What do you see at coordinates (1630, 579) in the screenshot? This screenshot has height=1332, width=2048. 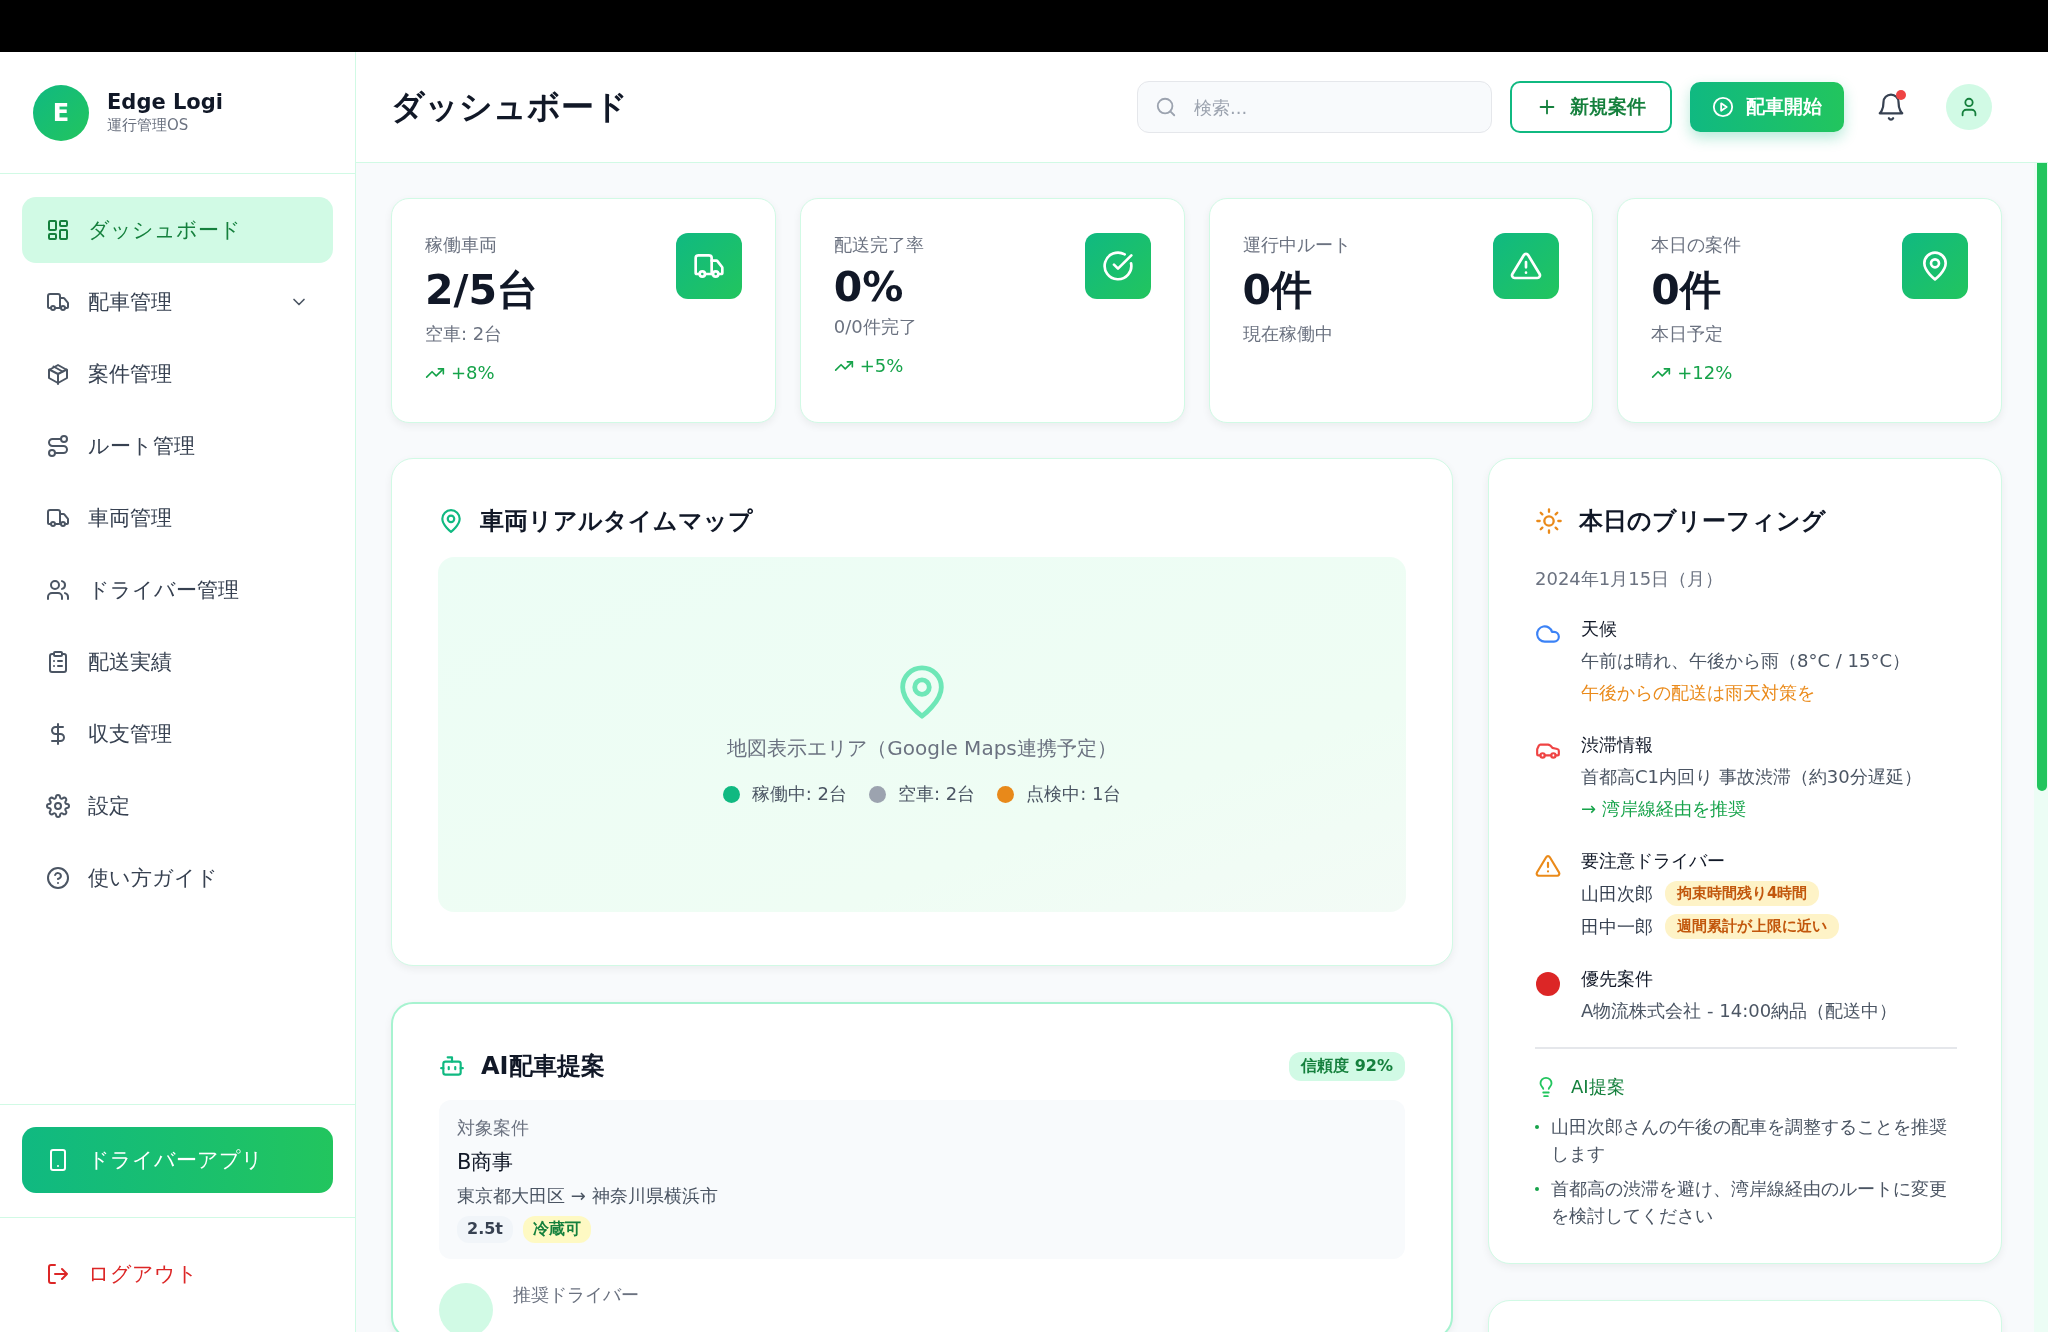 I see `date-text: 2024年1月15日（月）` at bounding box center [1630, 579].